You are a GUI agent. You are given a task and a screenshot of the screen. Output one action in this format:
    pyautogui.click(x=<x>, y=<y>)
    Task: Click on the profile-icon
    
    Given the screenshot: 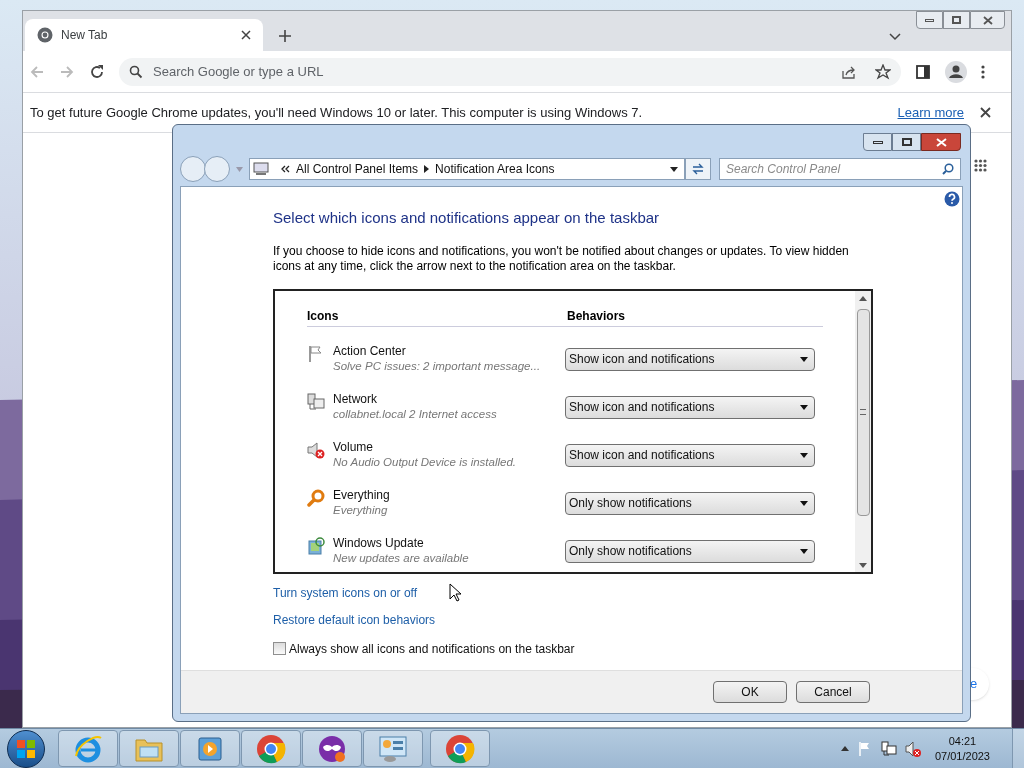 What is the action you would take?
    pyautogui.click(x=956, y=71)
    